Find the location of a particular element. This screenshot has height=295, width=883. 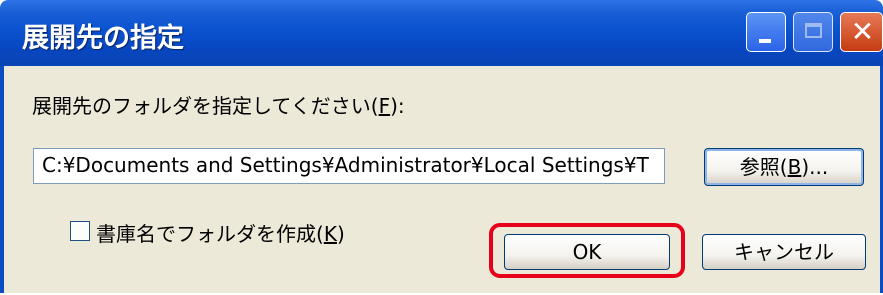

window-title: 展開先の指定 is located at coordinates (103, 38).